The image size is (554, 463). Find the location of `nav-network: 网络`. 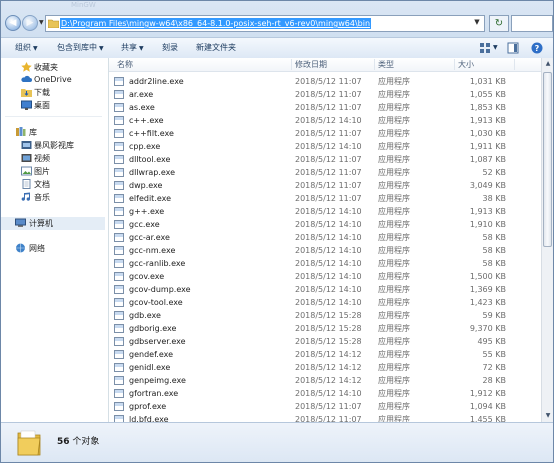

nav-network: 网络 is located at coordinates (53, 248).